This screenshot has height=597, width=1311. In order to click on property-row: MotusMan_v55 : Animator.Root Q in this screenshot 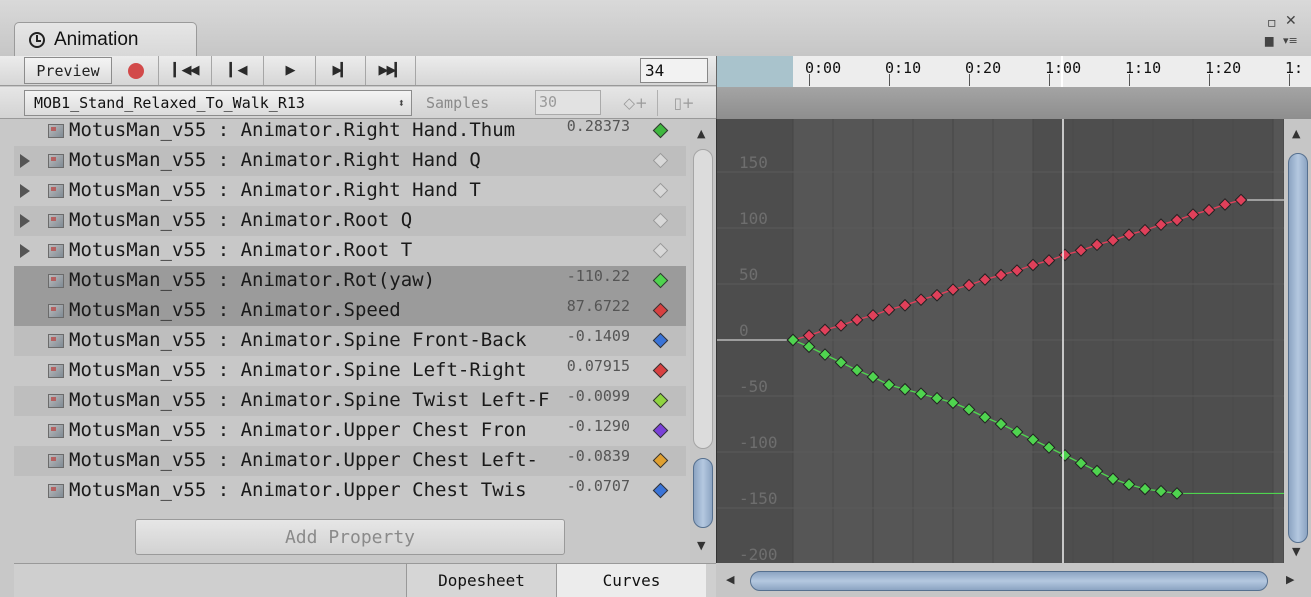, I will do `click(350, 221)`.